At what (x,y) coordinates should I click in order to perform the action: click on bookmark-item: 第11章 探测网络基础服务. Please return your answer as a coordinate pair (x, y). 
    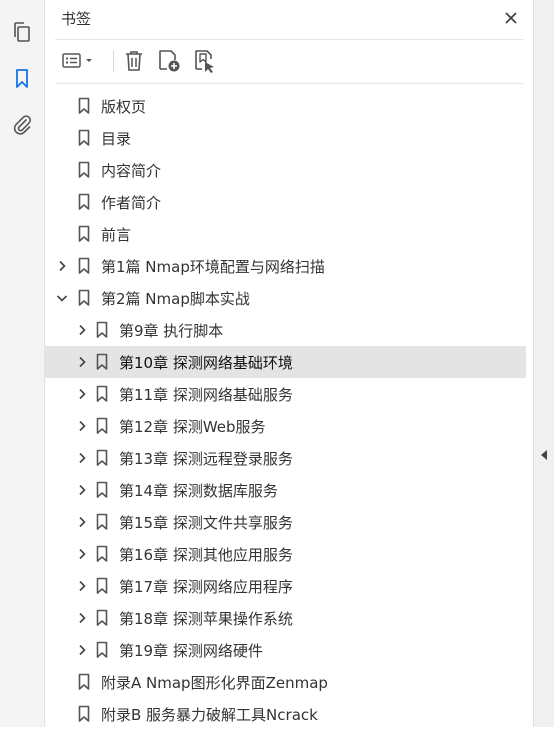
    Looking at the image, I should click on (289, 394).